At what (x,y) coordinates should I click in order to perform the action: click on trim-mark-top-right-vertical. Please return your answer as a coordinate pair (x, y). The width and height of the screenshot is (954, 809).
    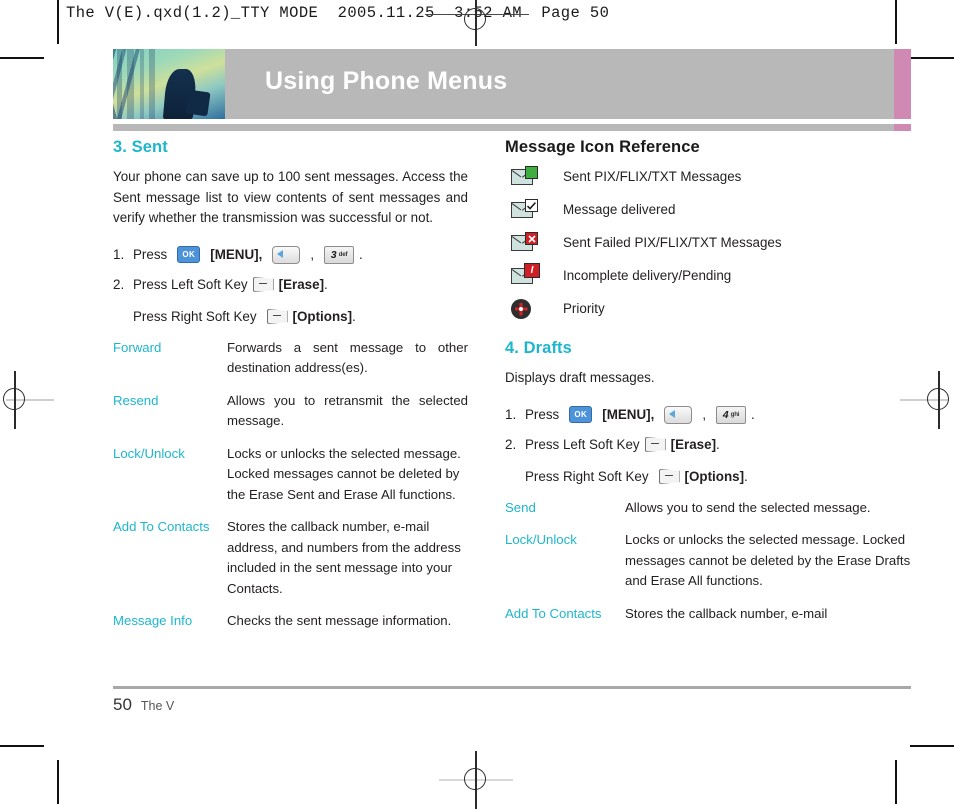
    Looking at the image, I should click on (896, 22).